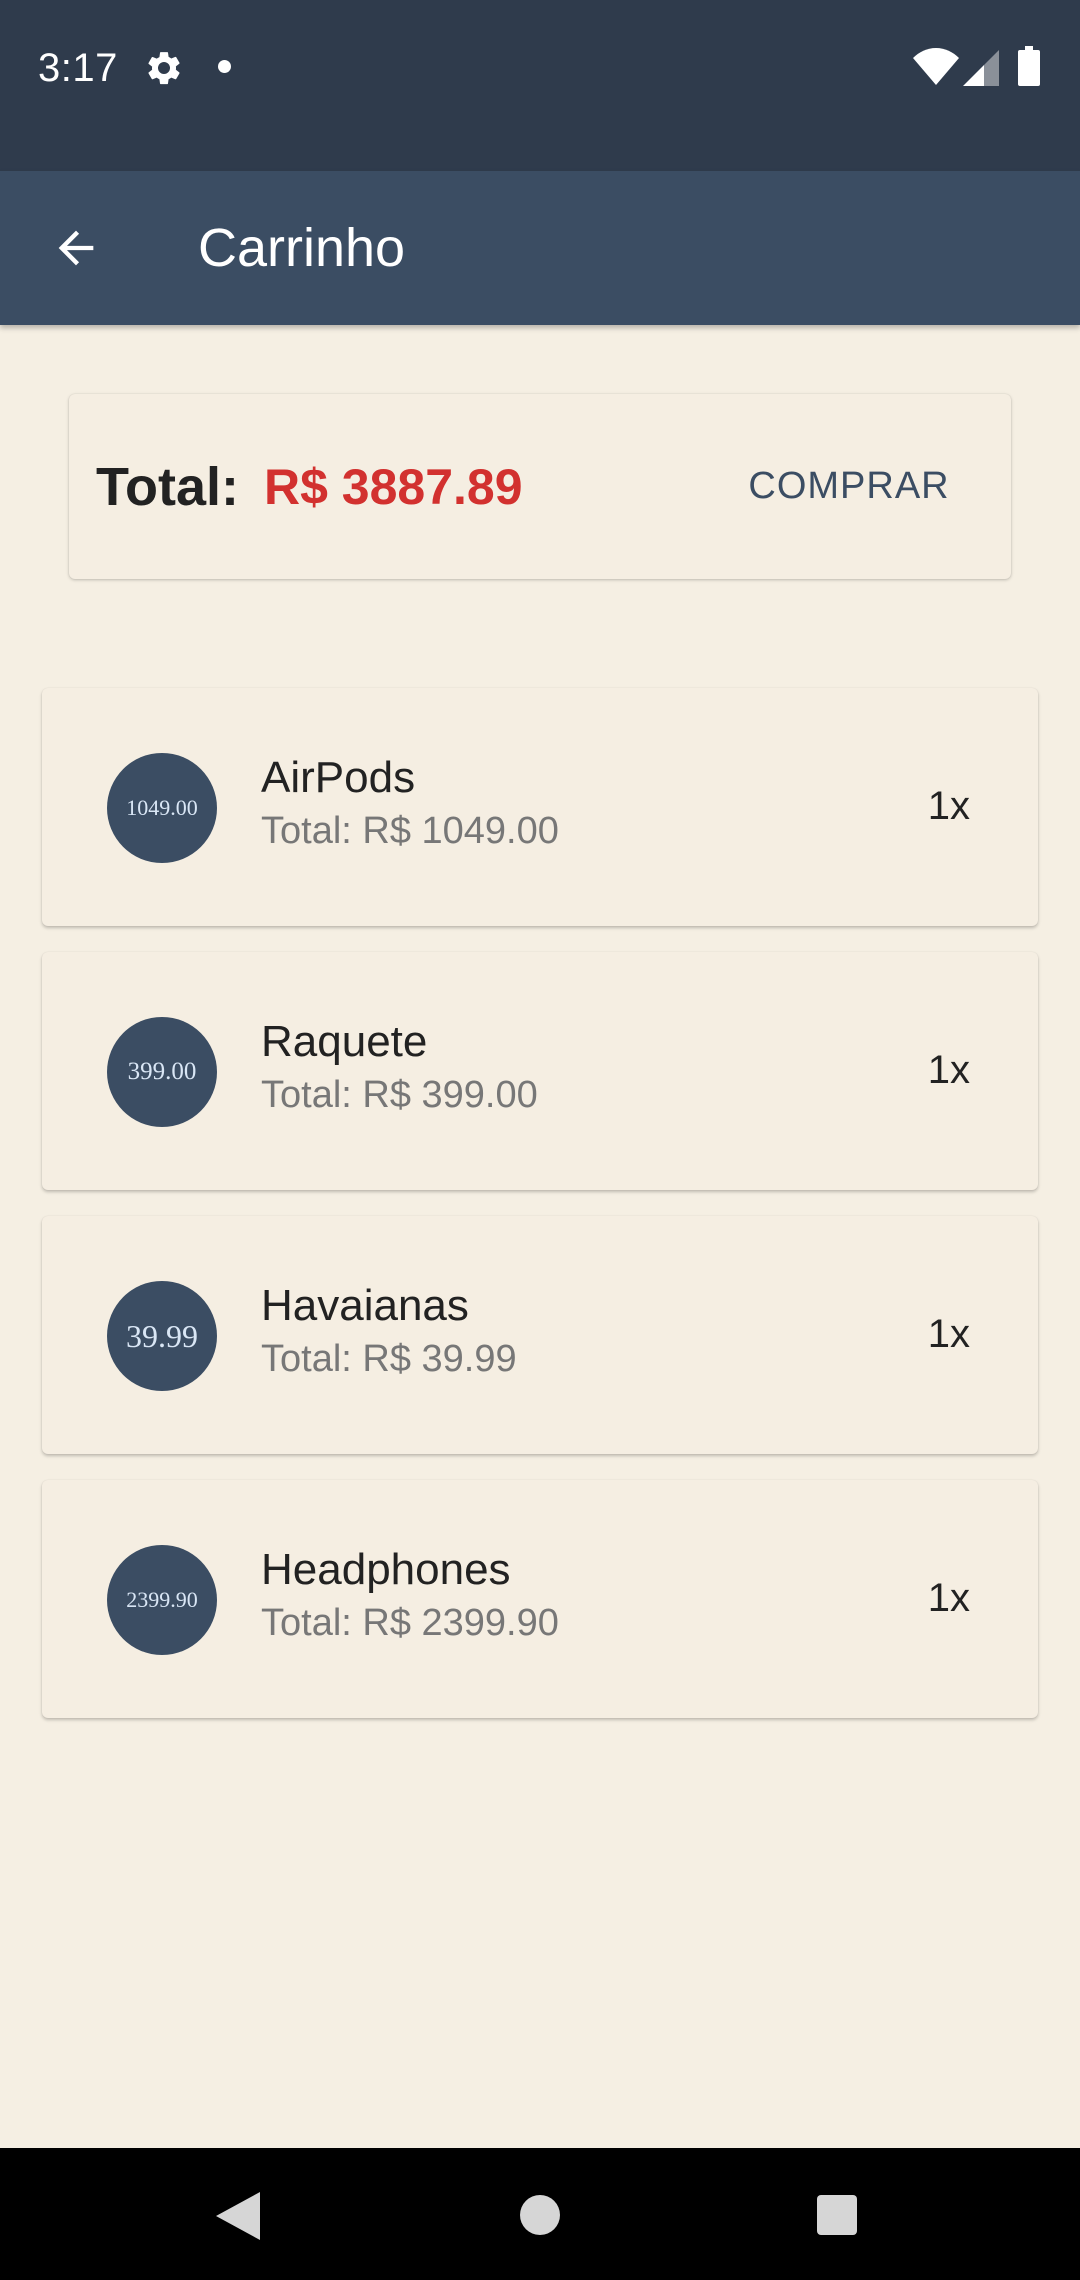 Image resolution: width=1080 pixels, height=2280 pixels. I want to click on item-total: Total: R$ 399.00, so click(399, 1095).